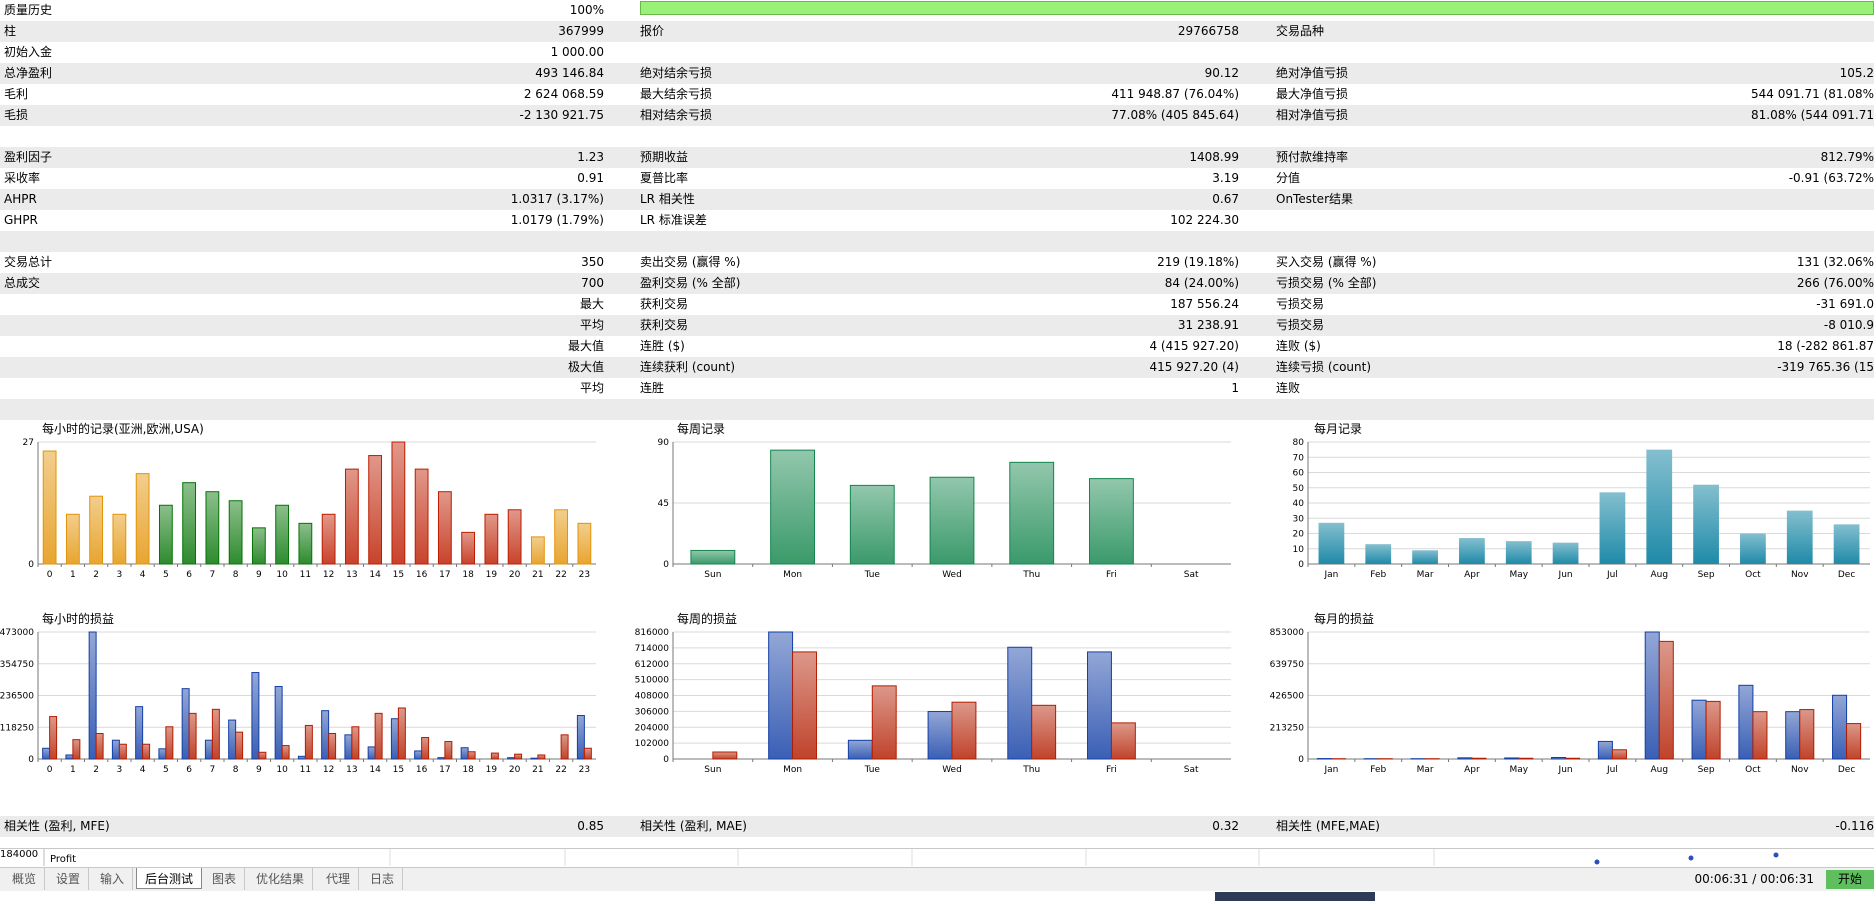 The image size is (1874, 901). I want to click on tab-journal: 日志, so click(383, 879).